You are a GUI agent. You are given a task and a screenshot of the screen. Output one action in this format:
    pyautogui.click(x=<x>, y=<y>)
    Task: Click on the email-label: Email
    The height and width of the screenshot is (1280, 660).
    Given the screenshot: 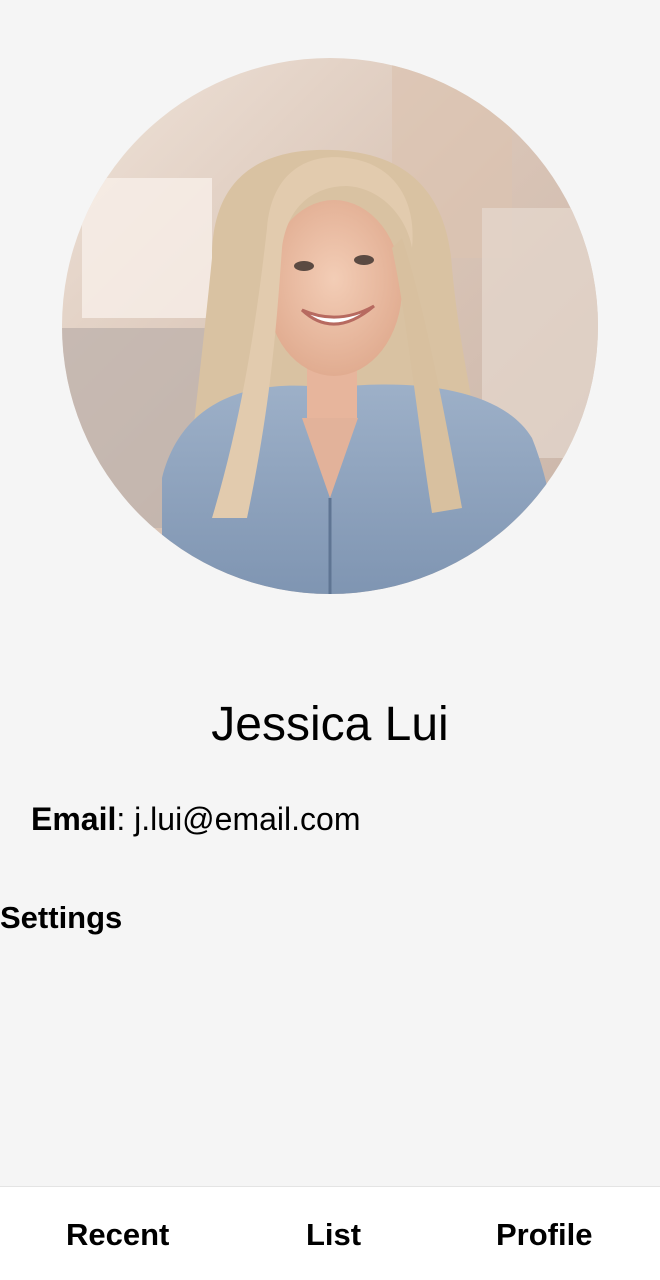 What is the action you would take?
    pyautogui.click(x=74, y=819)
    